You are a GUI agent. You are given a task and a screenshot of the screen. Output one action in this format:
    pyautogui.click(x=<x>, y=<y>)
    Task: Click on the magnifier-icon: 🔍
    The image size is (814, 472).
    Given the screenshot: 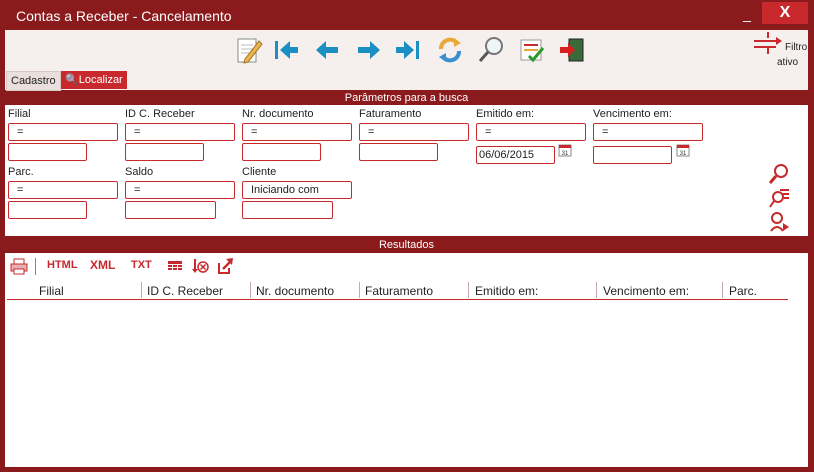 What is the action you would take?
    pyautogui.click(x=72, y=80)
    